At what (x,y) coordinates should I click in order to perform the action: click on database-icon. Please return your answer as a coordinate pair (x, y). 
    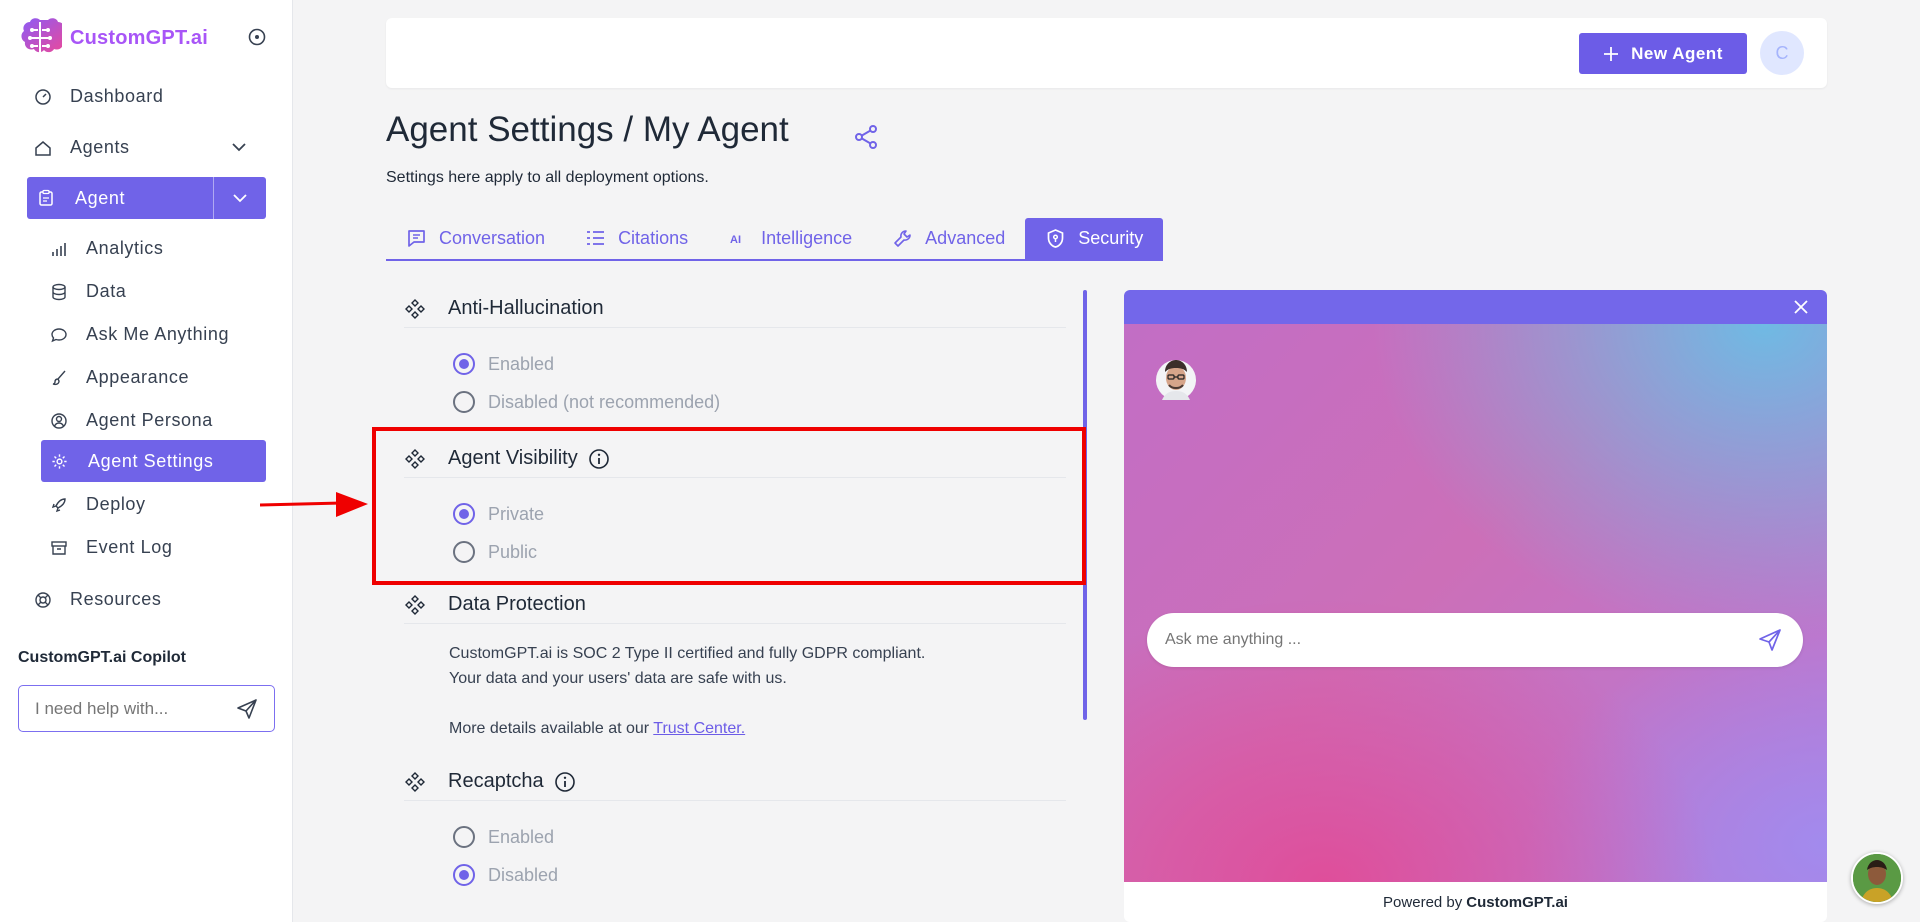
    Looking at the image, I should click on (59, 291).